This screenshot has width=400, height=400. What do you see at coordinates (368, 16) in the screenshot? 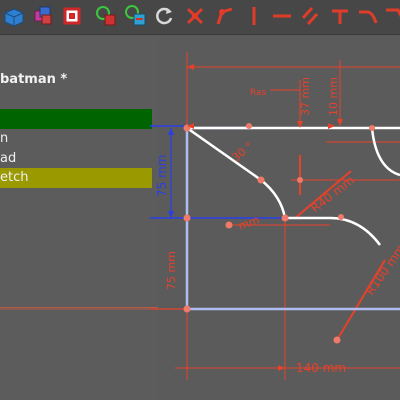
I see `tangent-constraint-icon` at bounding box center [368, 16].